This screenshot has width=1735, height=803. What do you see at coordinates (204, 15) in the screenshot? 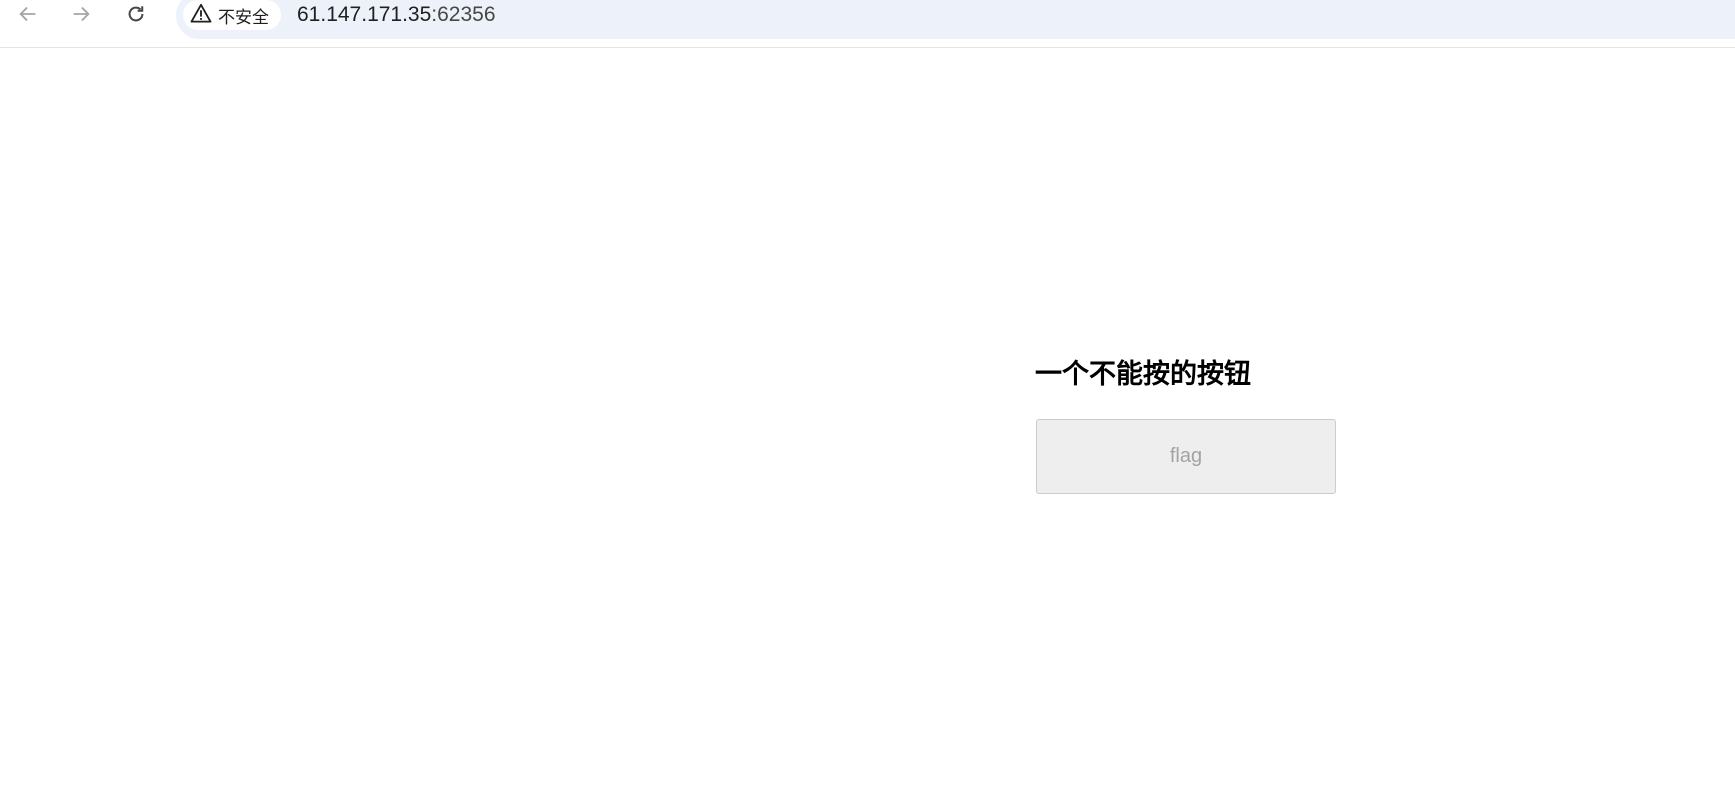
I see `warning-triangle-icon` at bounding box center [204, 15].